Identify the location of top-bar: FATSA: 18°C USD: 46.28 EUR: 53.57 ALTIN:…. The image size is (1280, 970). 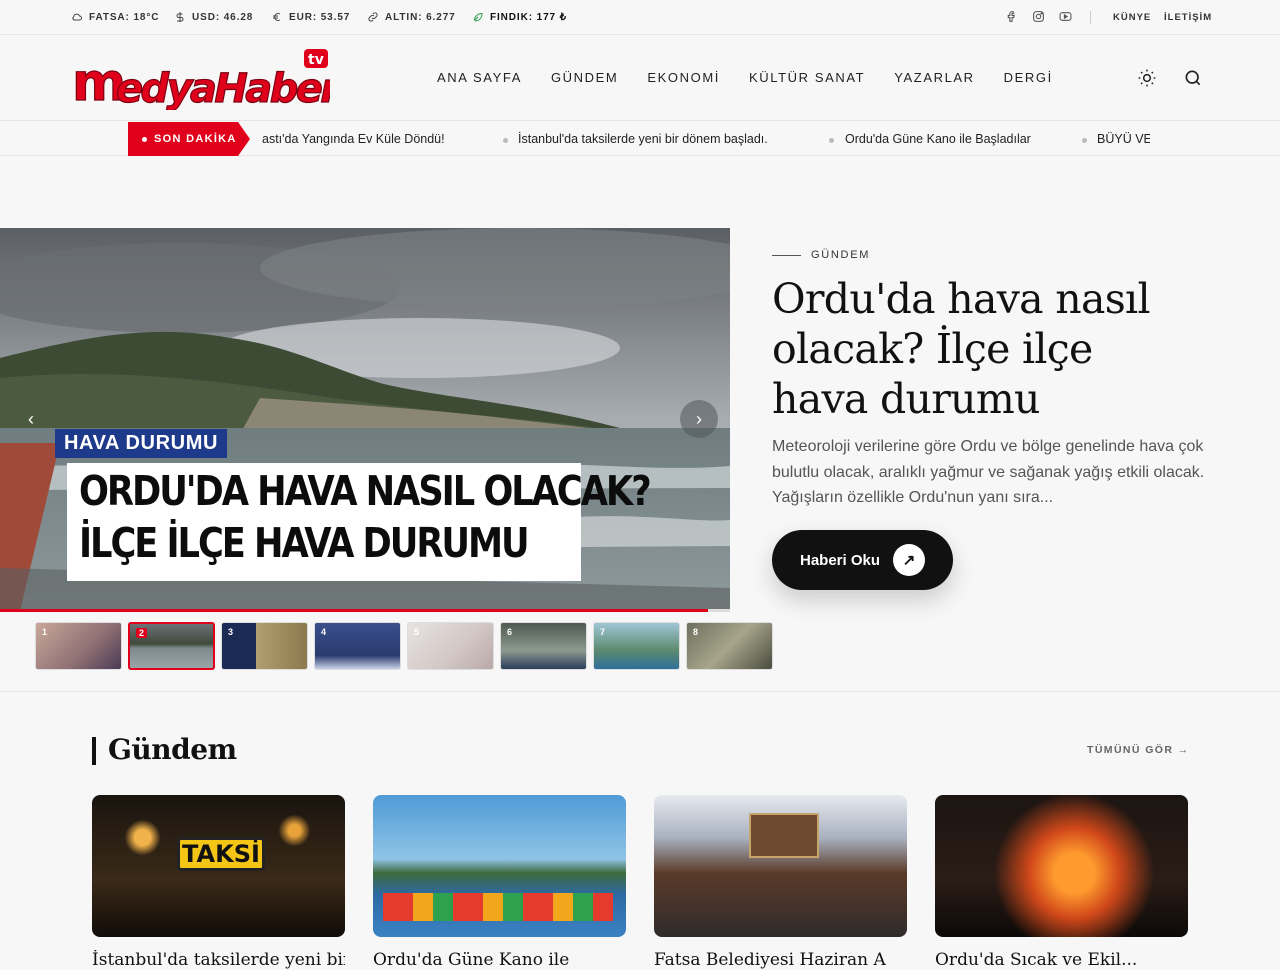
(640, 17).